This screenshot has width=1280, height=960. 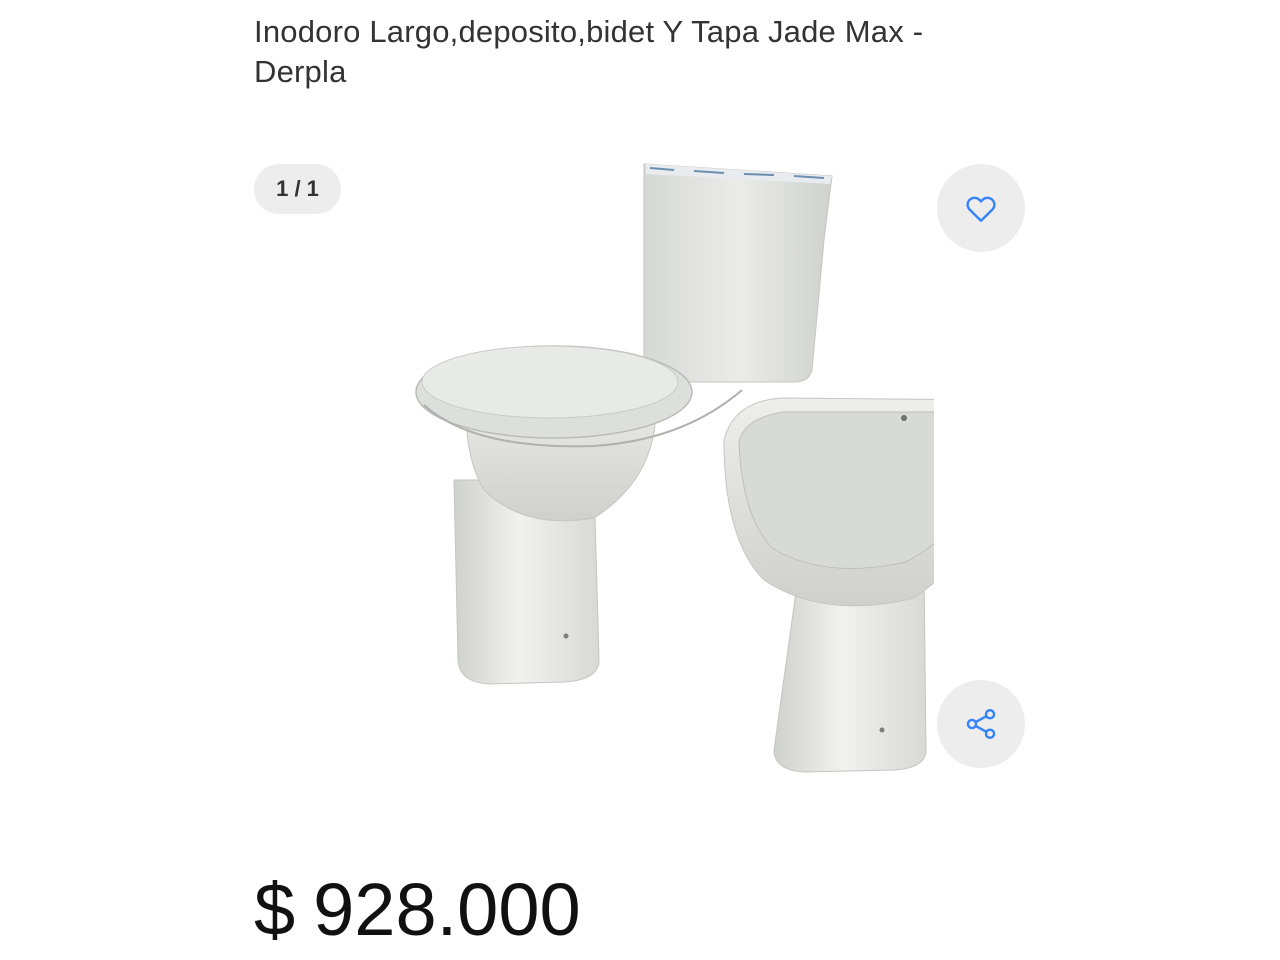 What do you see at coordinates (275, 909) in the screenshot?
I see `price-currency: $` at bounding box center [275, 909].